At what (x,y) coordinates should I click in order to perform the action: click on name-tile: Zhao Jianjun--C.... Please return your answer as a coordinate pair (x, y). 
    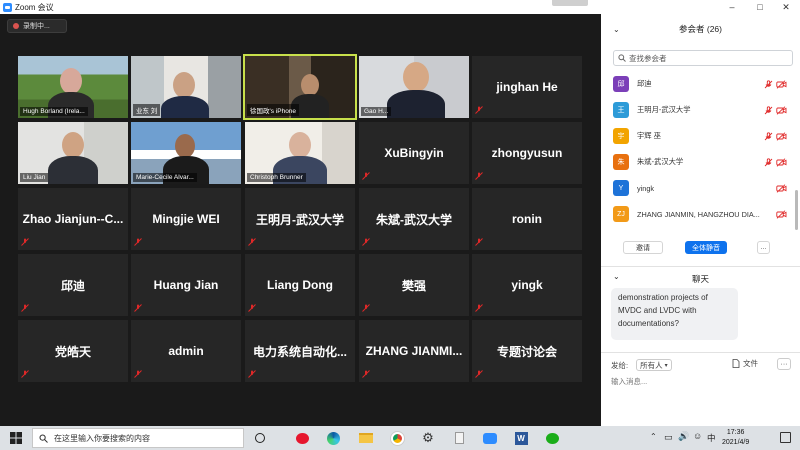
    Looking at the image, I should click on (73, 219).